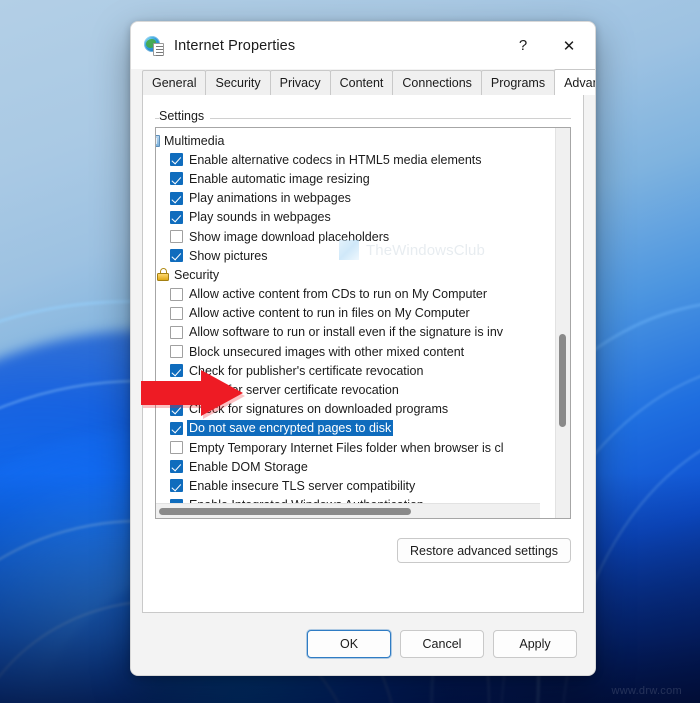 The height and width of the screenshot is (703, 700). What do you see at coordinates (154, 45) in the screenshot?
I see `internet-properties-icon` at bounding box center [154, 45].